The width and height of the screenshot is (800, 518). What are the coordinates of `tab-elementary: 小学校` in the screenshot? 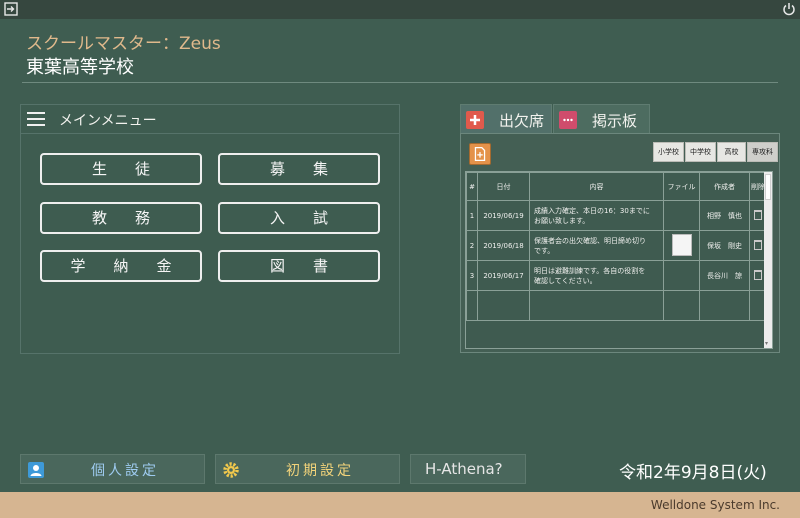 It's located at (668, 152).